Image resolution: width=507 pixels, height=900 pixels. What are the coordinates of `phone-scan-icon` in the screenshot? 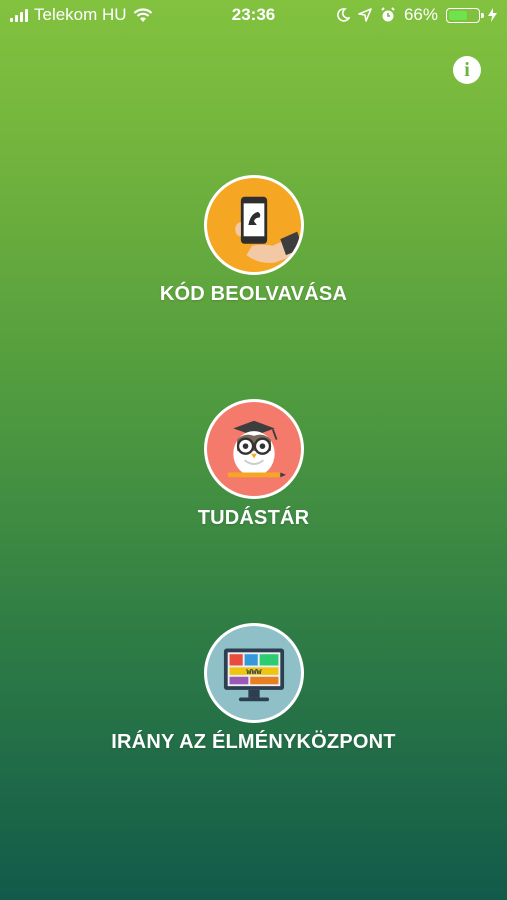 It's located at (267, 229).